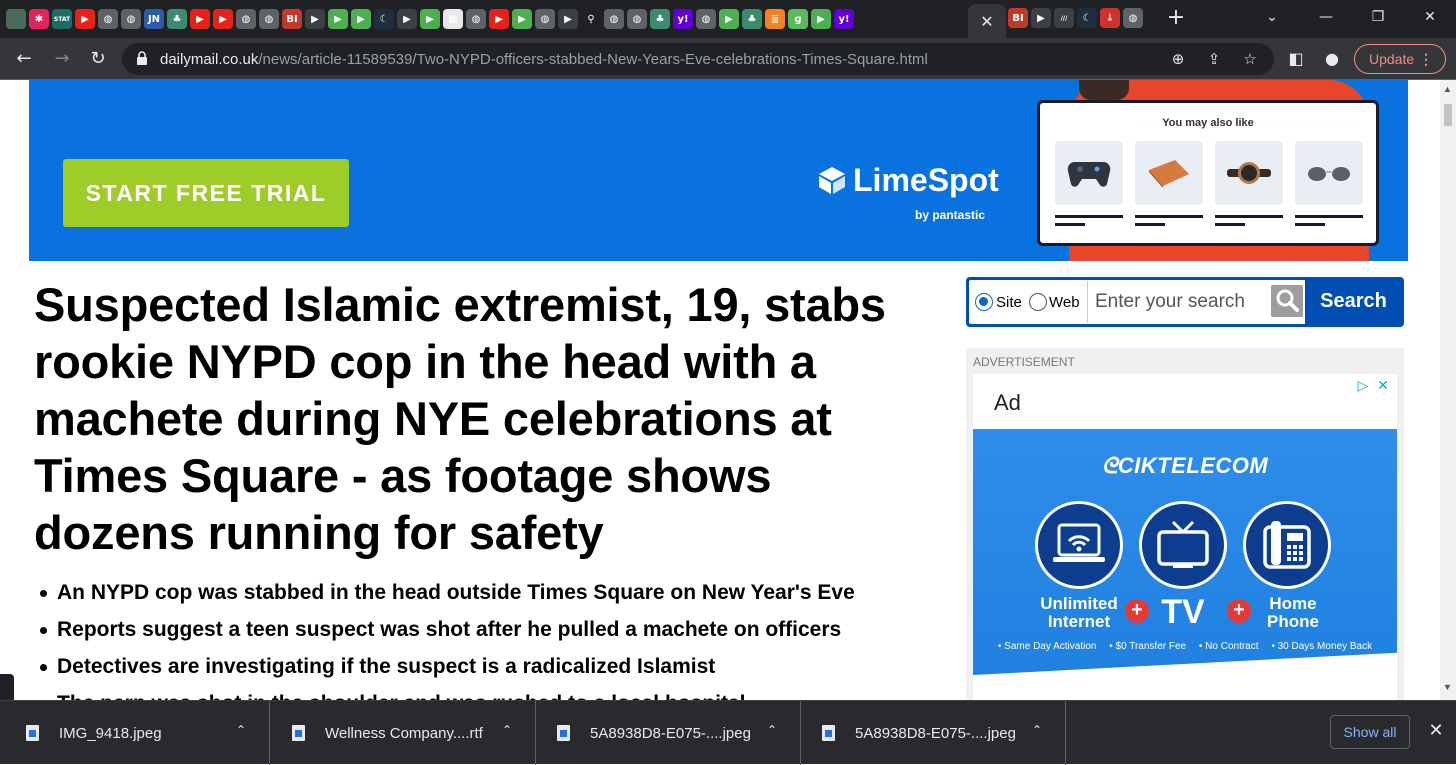 The width and height of the screenshot is (1456, 765). What do you see at coordinates (24, 59) in the screenshot?
I see `back-arrow-icon: ←` at bounding box center [24, 59].